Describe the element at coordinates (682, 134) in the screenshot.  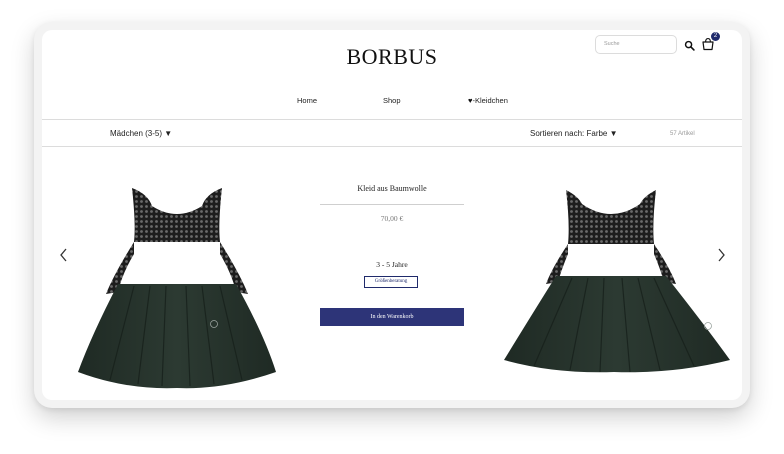
I see `article-count: 57 Artikel` at that location.